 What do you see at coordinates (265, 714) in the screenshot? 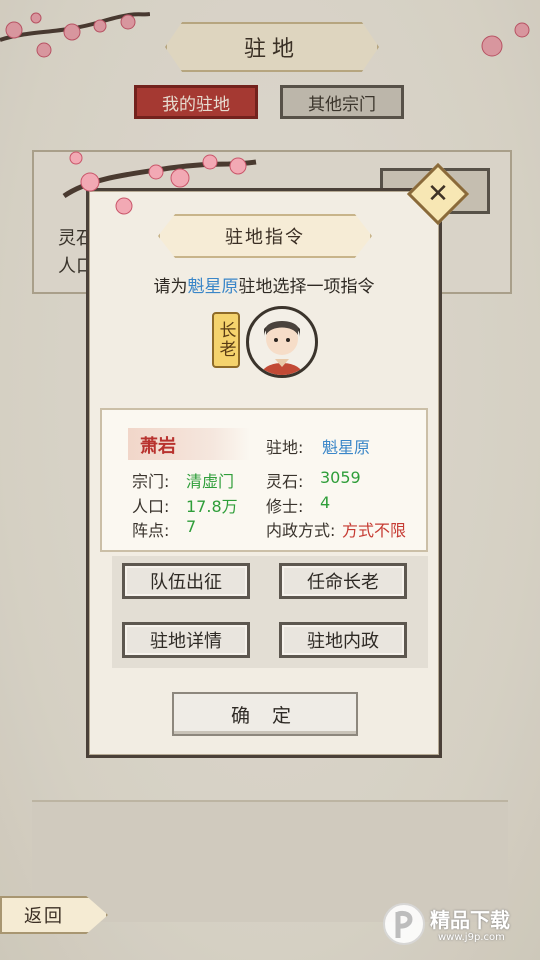
I see `confirm-button: 确 定` at bounding box center [265, 714].